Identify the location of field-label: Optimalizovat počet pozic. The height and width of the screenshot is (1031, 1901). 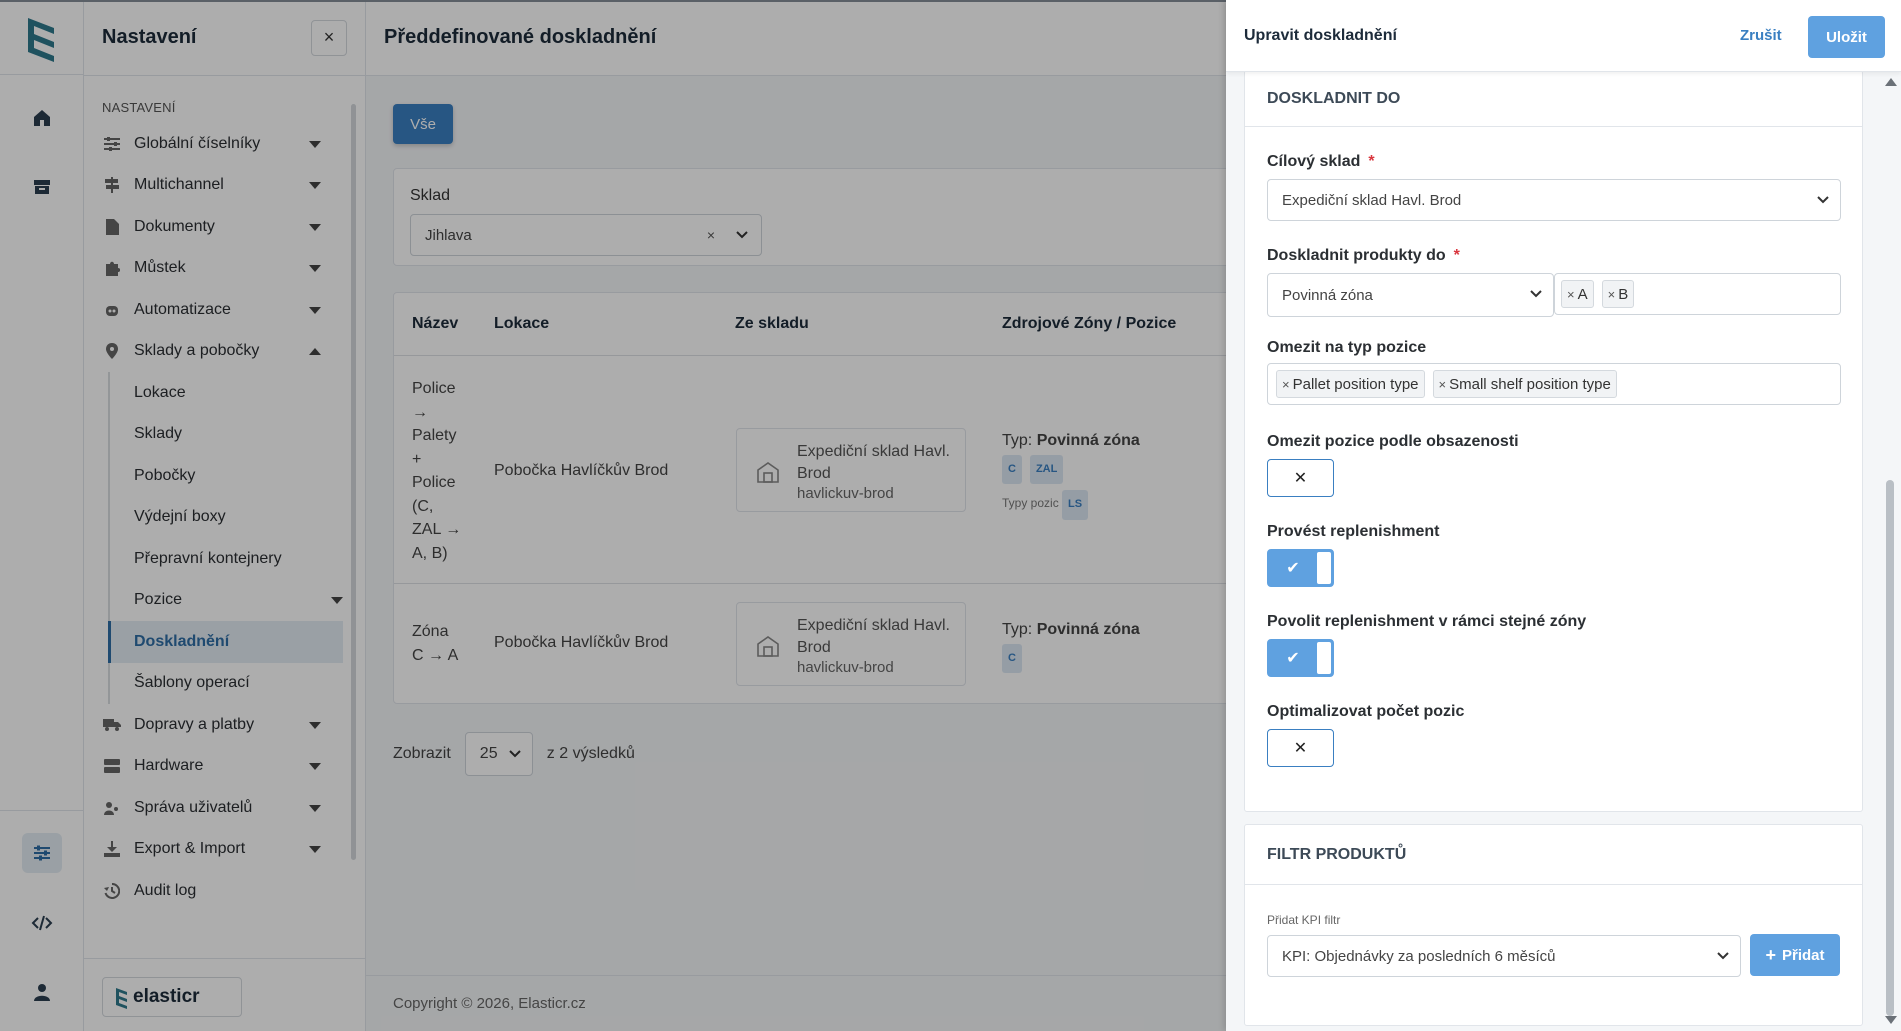
(1366, 711).